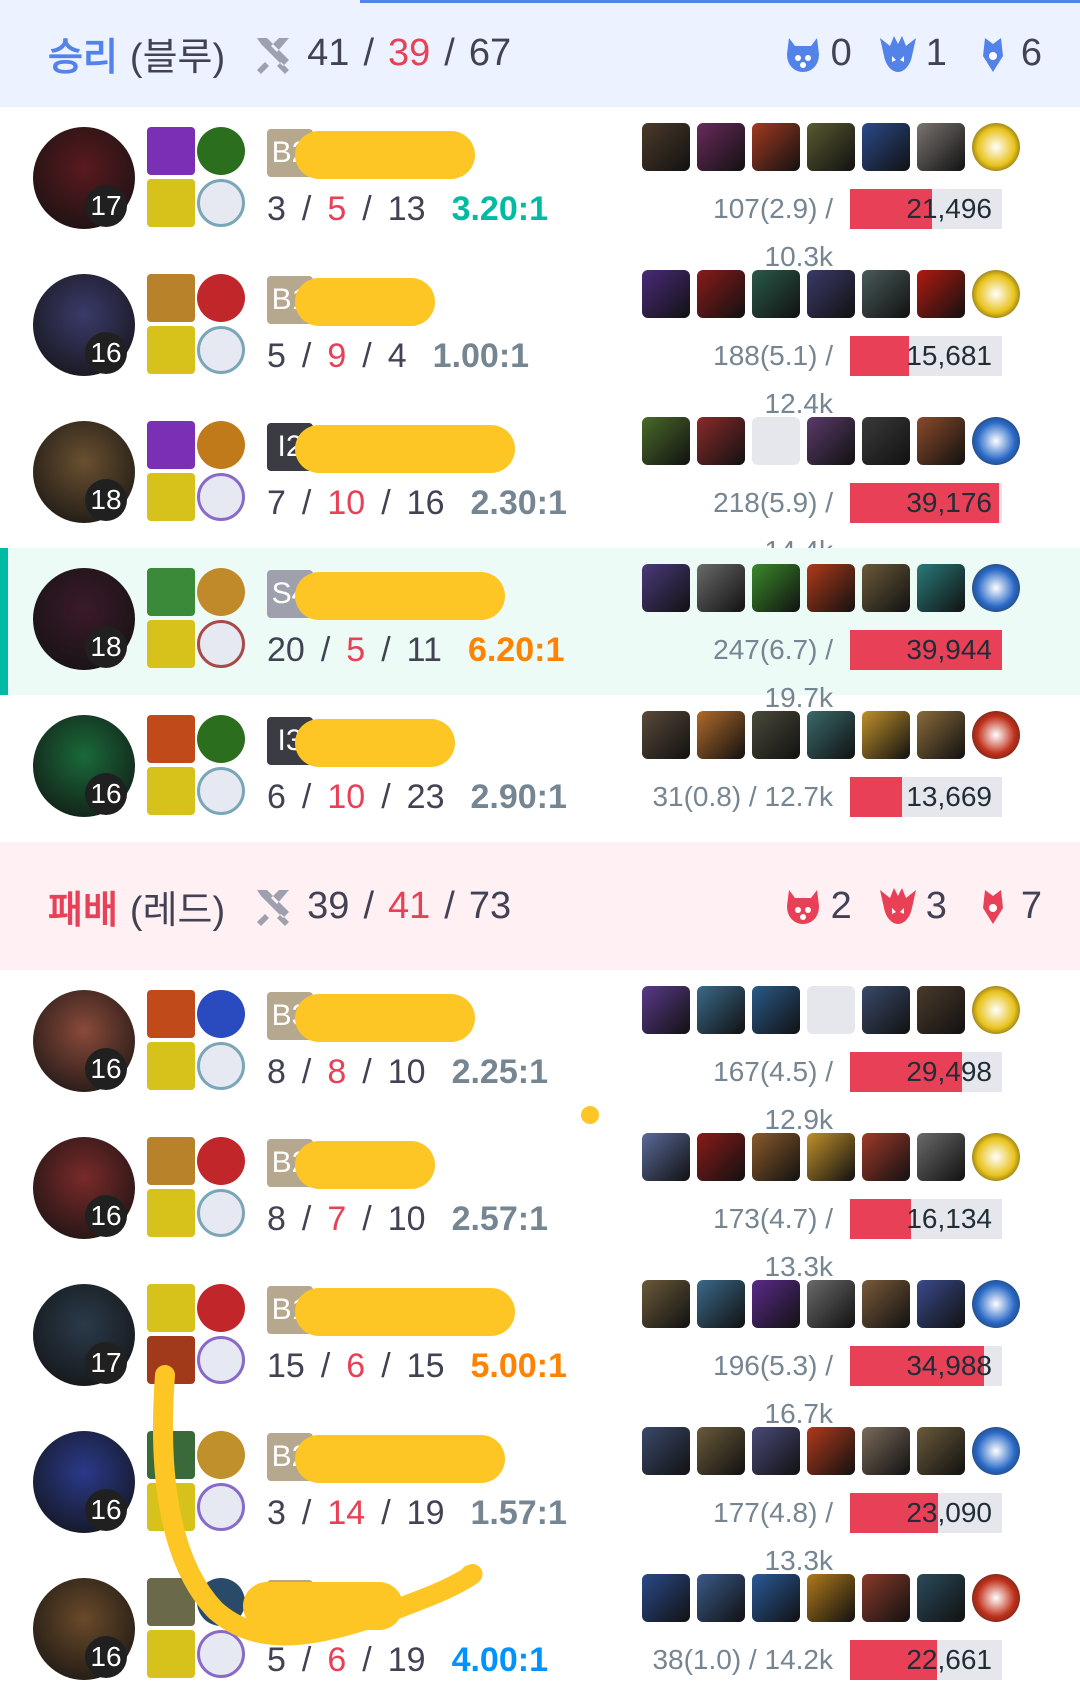 This screenshot has width=1080, height=1707. What do you see at coordinates (540, 483) in the screenshot?
I see `player-row: 18I27/10/162.30:1218(5.9) / 14.4k39,176` at bounding box center [540, 483].